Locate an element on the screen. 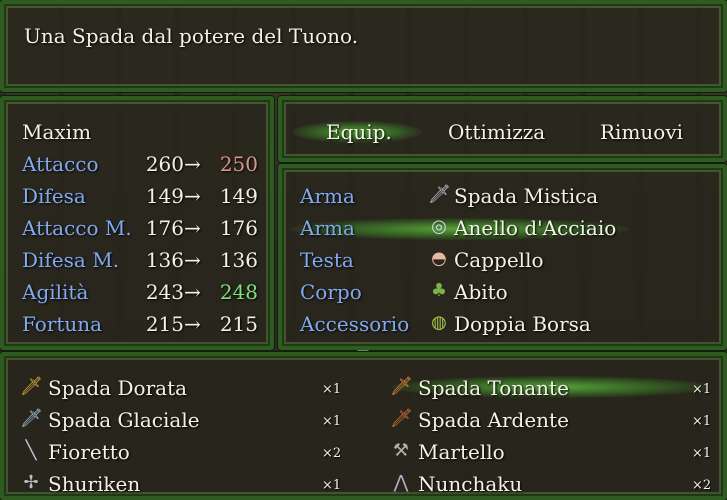 This screenshot has width=727, height=500. stat-new: 149 is located at coordinates (238, 196).